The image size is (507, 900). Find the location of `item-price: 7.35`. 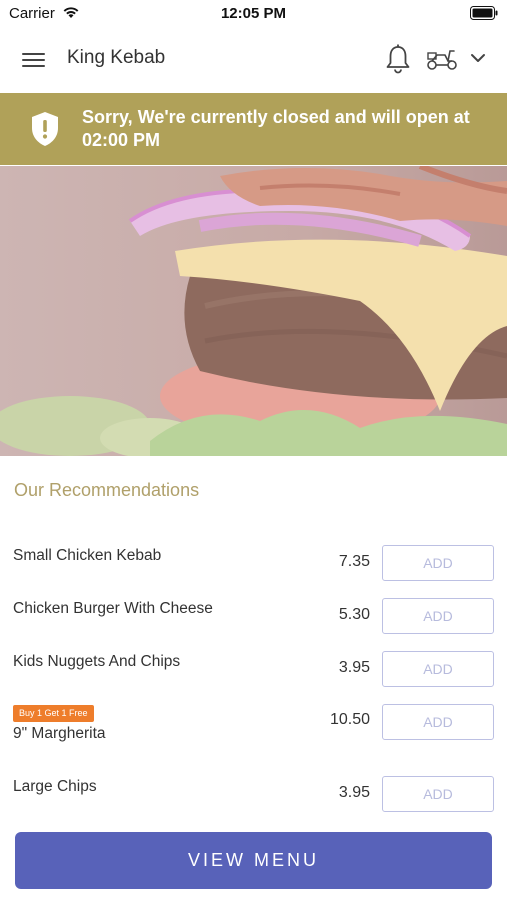

item-price: 7.35 is located at coordinates (354, 561).